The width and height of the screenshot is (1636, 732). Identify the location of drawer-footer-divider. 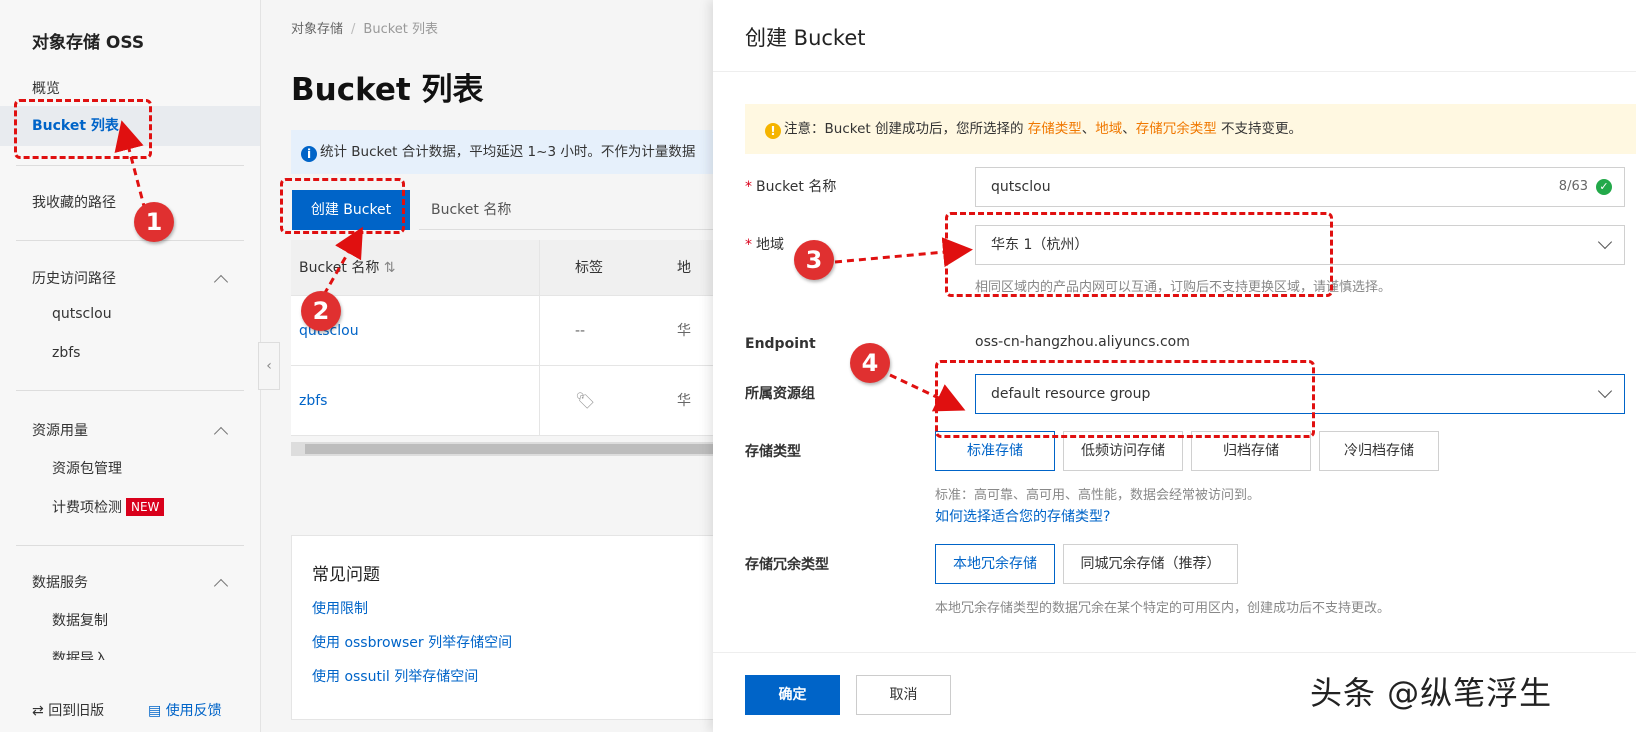
(1174, 652).